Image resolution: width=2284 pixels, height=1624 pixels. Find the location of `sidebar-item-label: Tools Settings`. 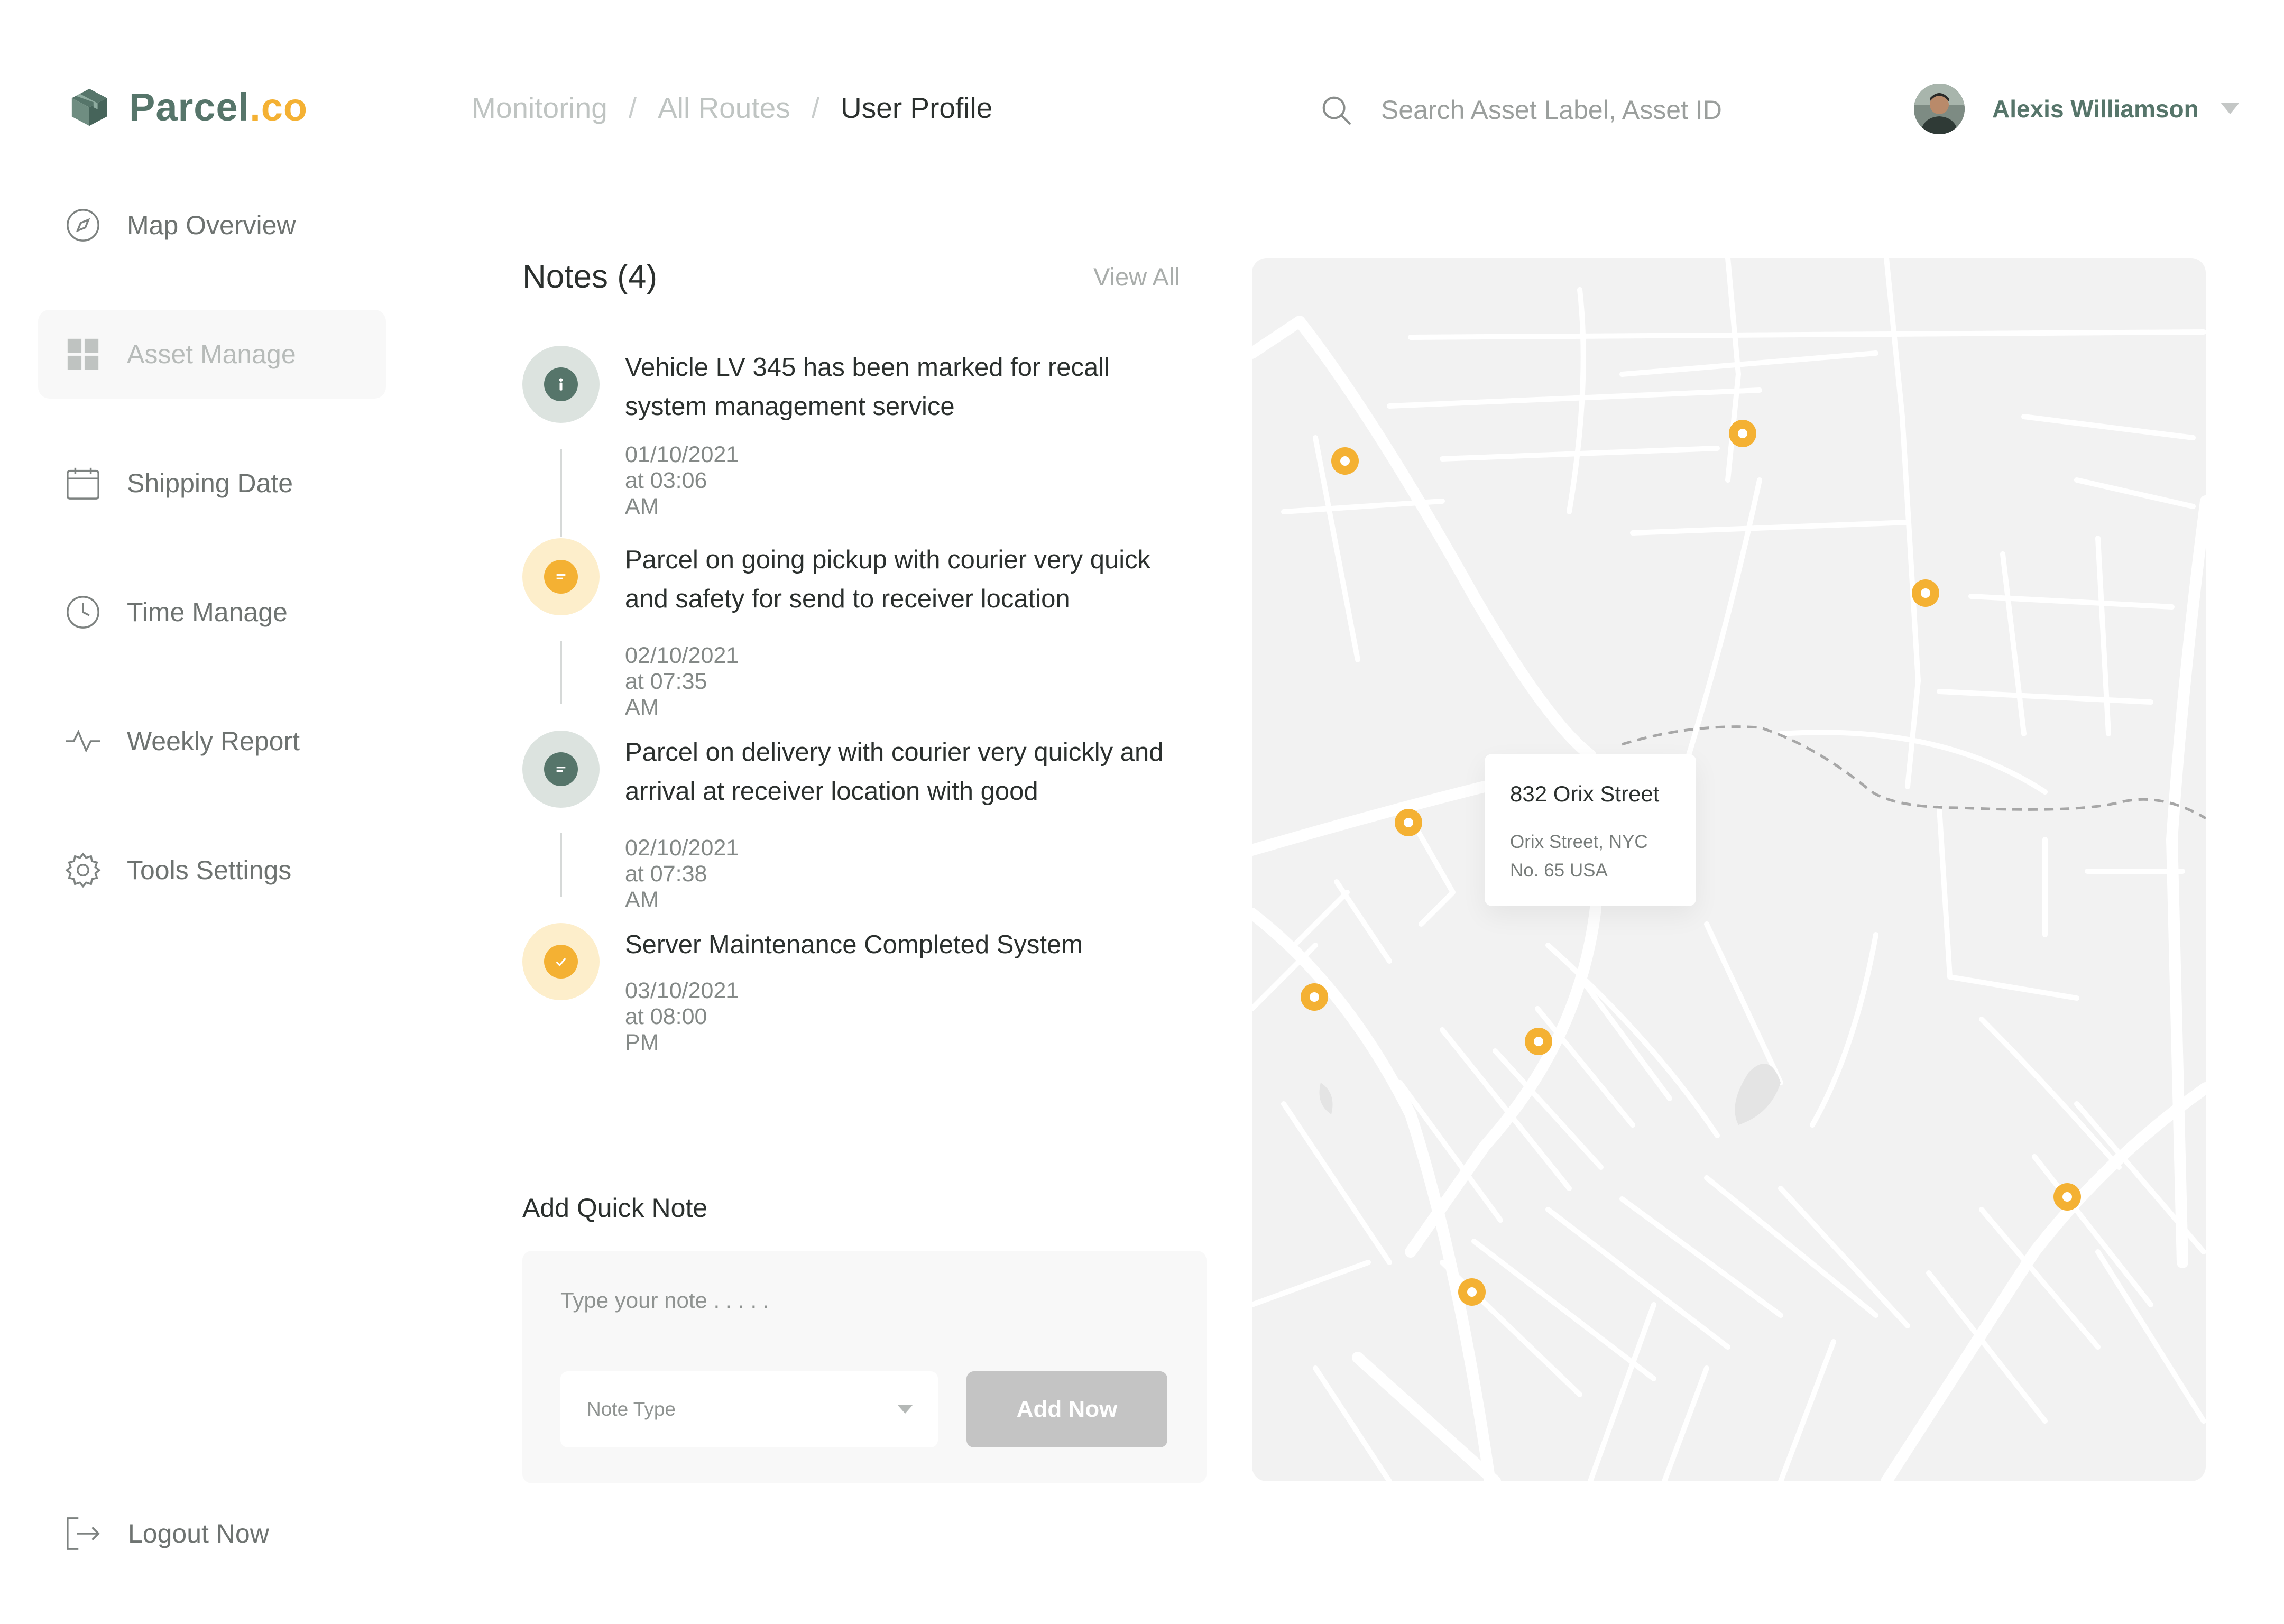

sidebar-item-label: Tools Settings is located at coordinates (209, 870).